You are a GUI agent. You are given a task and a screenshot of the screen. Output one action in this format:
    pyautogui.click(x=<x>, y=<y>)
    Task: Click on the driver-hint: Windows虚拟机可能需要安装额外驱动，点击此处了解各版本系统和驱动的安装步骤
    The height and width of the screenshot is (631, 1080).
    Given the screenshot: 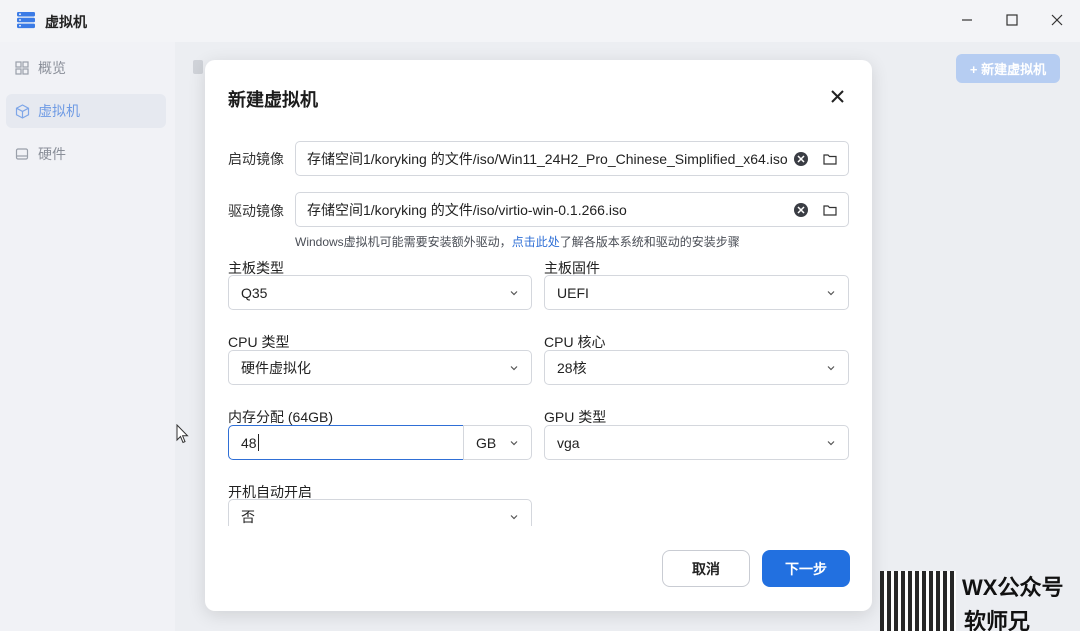 What is the action you would take?
    pyautogui.click(x=517, y=241)
    